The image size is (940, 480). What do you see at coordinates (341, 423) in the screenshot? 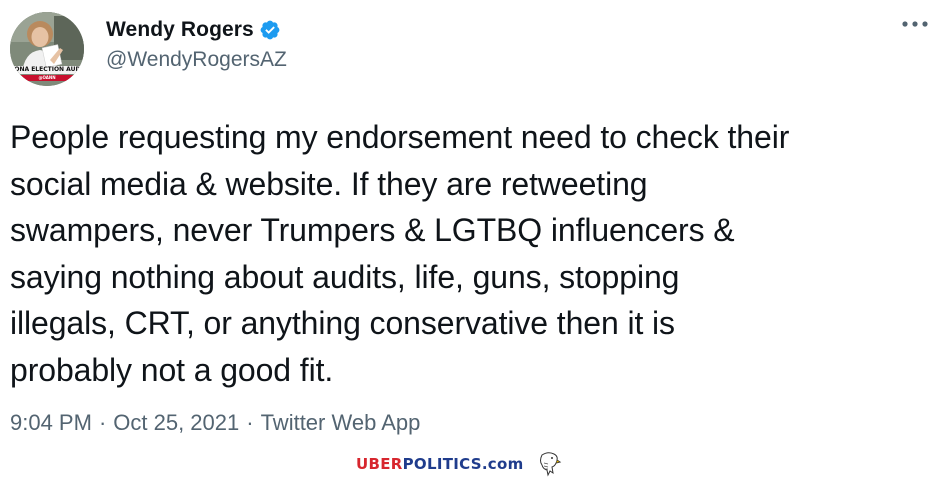
I see `tweet-source: Twitter Web App` at bounding box center [341, 423].